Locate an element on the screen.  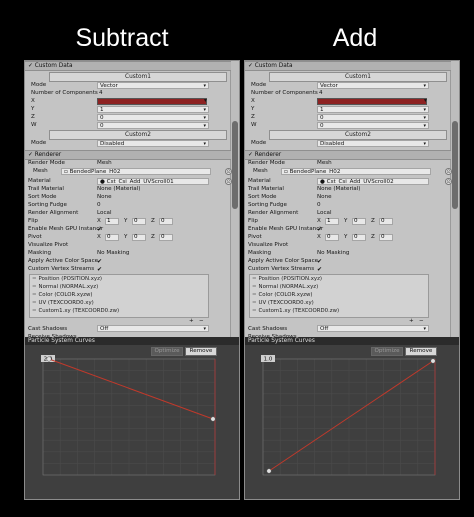
pivot-y-label: Y is located at coordinates (346, 237).